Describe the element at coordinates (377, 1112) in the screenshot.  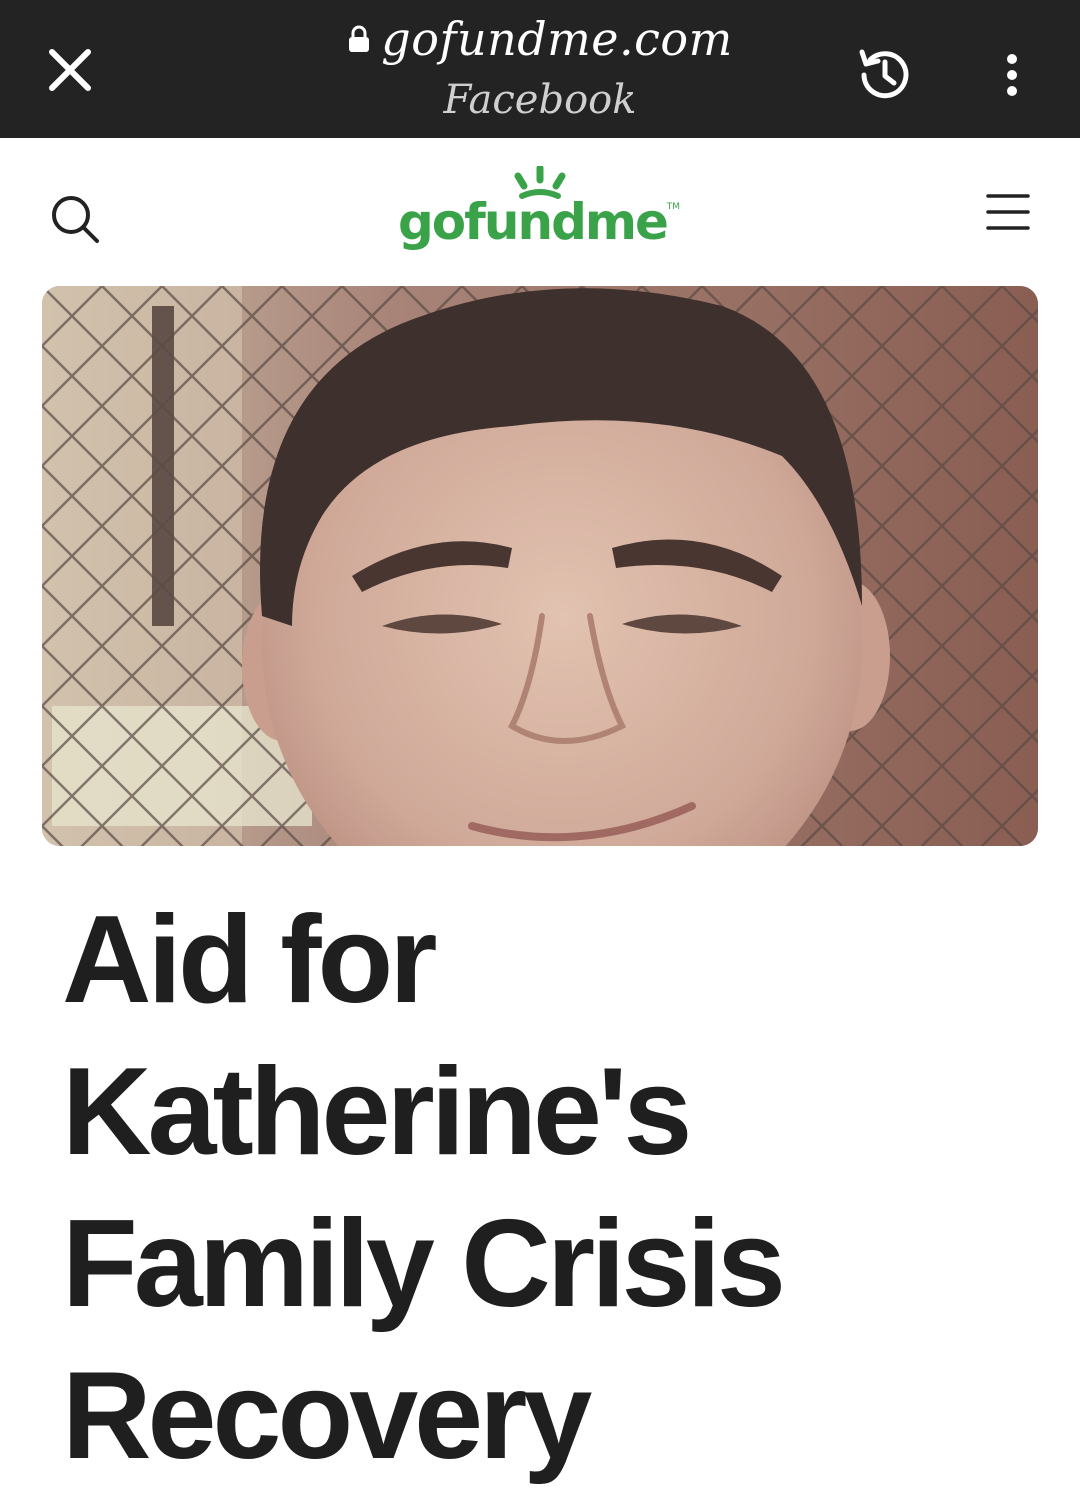
I see `campaign-title-line: Katherine's` at that location.